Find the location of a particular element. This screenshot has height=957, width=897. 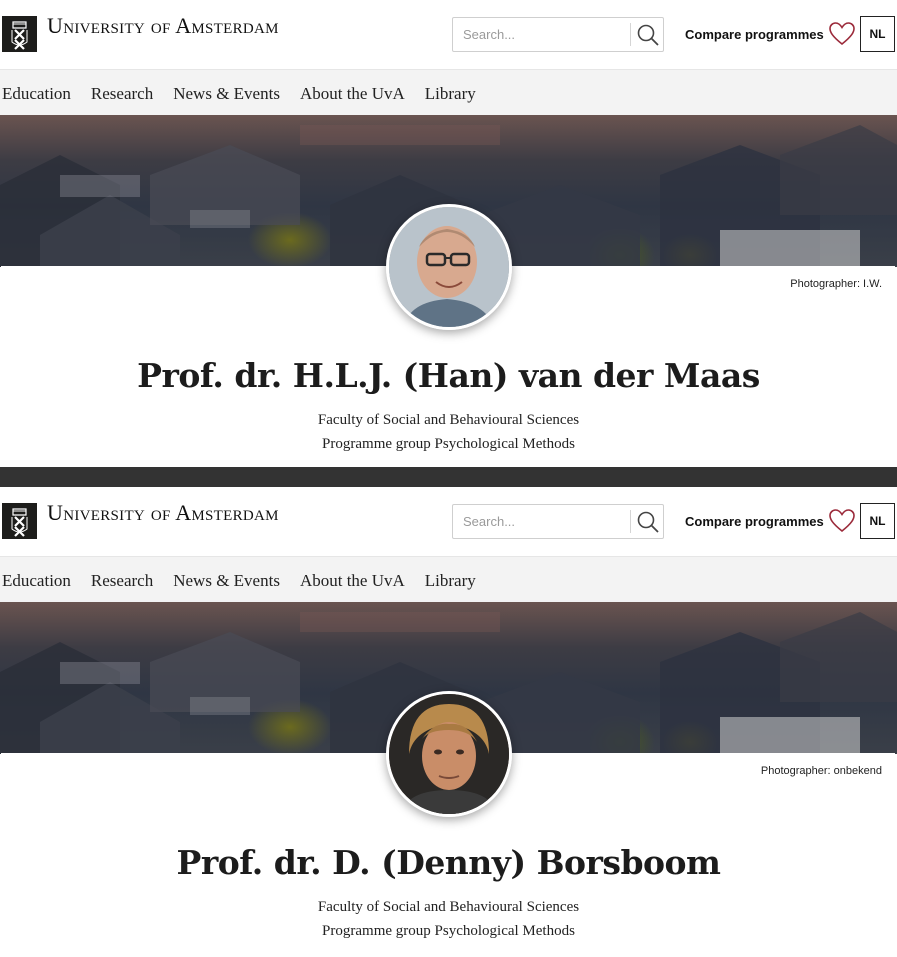

photo-credit: Photographer: I.W. is located at coordinates (836, 284).